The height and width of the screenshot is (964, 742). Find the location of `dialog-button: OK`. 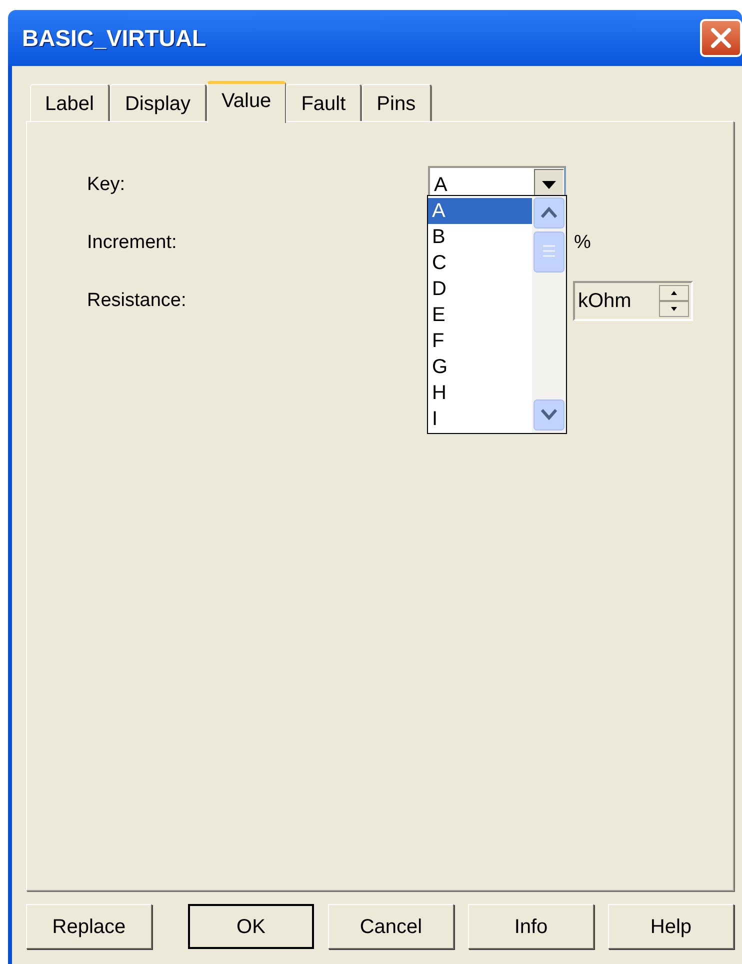

dialog-button: OK is located at coordinates (251, 926).